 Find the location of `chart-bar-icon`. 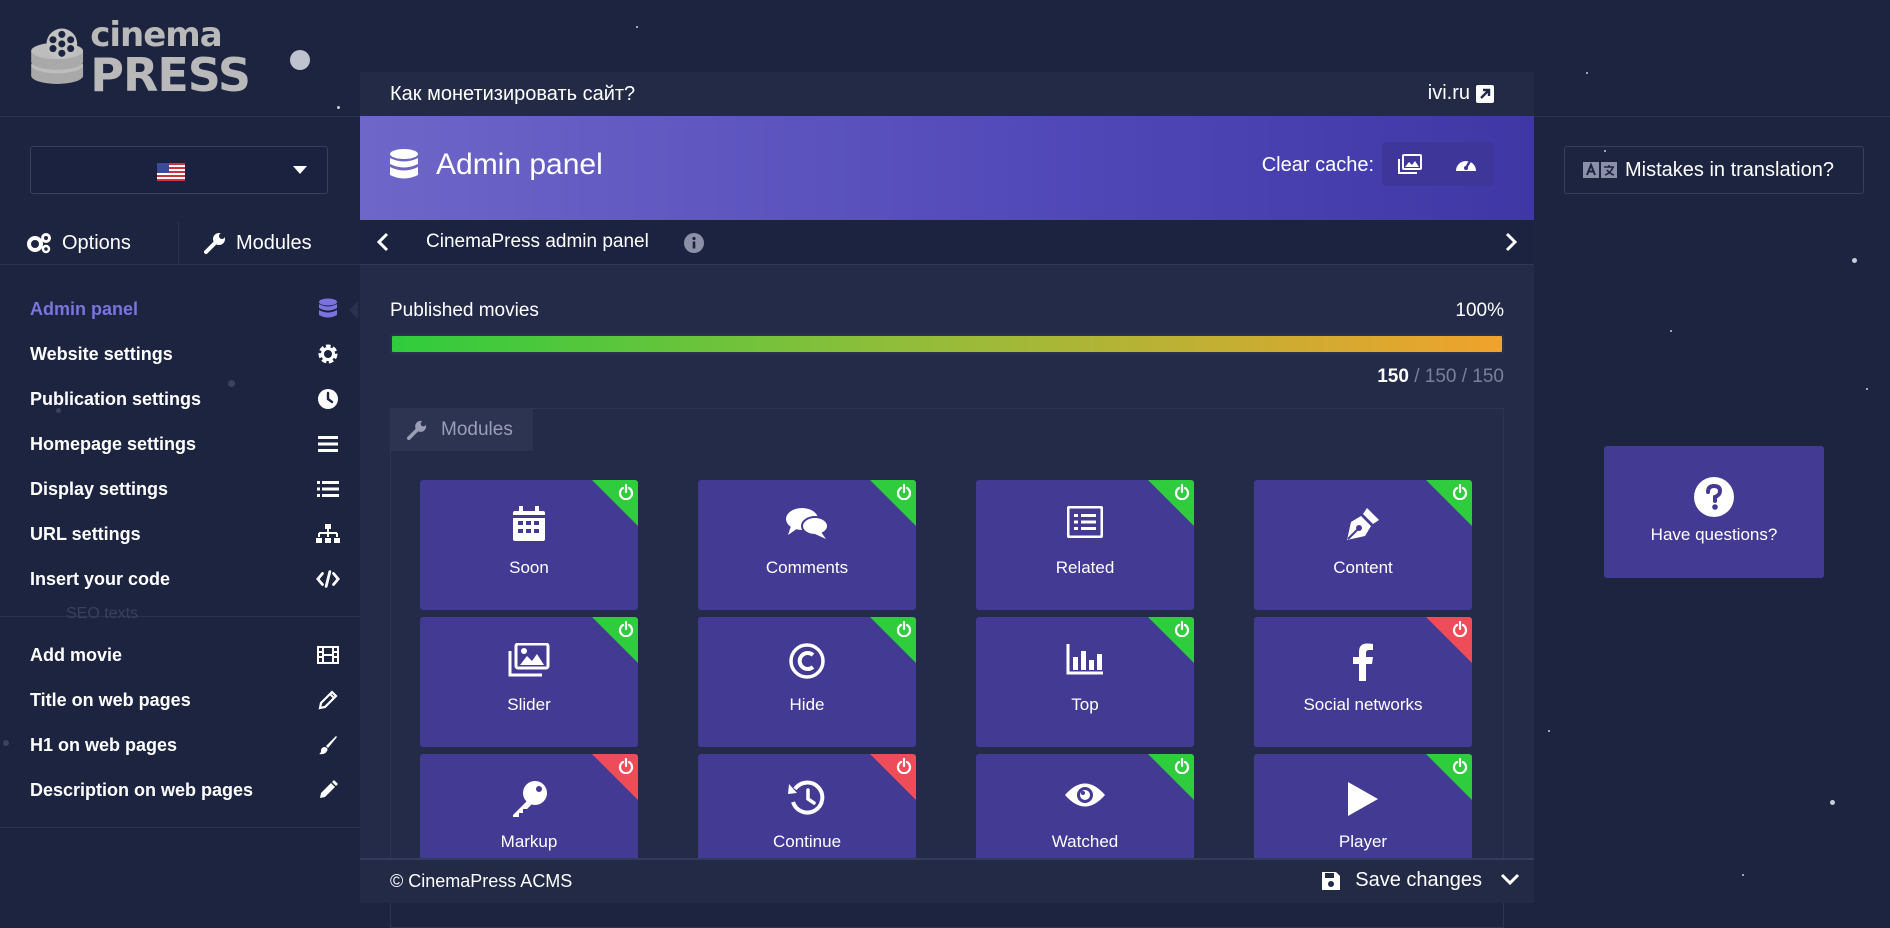

chart-bar-icon is located at coordinates (1084, 659).